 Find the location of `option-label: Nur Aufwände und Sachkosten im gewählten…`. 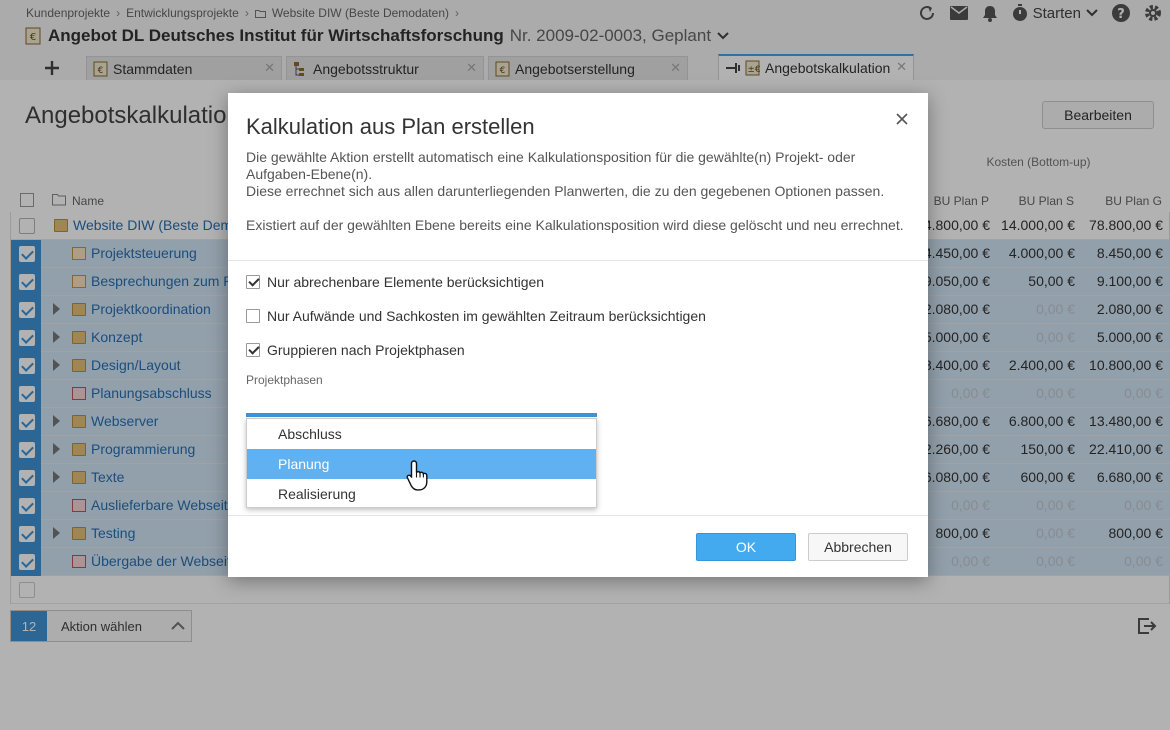

option-label: Nur Aufwände und Sachkosten im gewählten… is located at coordinates (486, 316).